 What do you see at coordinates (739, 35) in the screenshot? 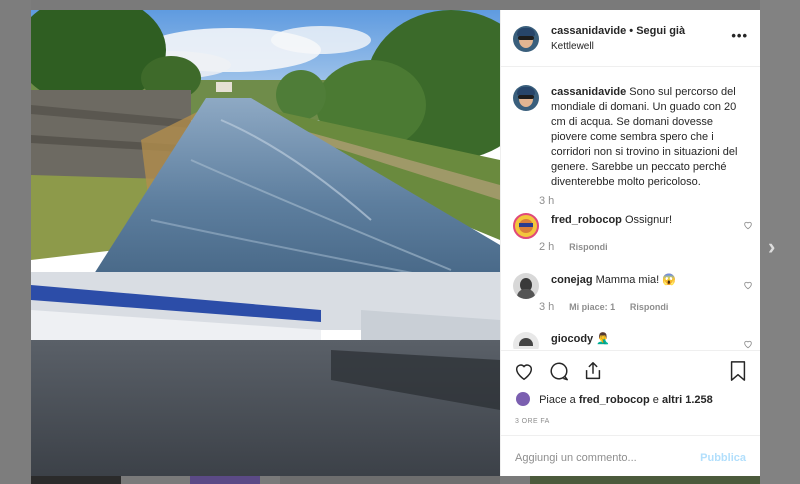
I see `more-horizontal-icon: •••` at bounding box center [739, 35].